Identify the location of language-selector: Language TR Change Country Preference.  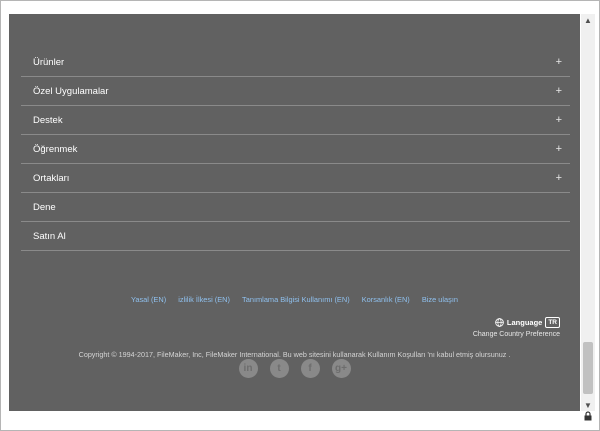
(516, 327).